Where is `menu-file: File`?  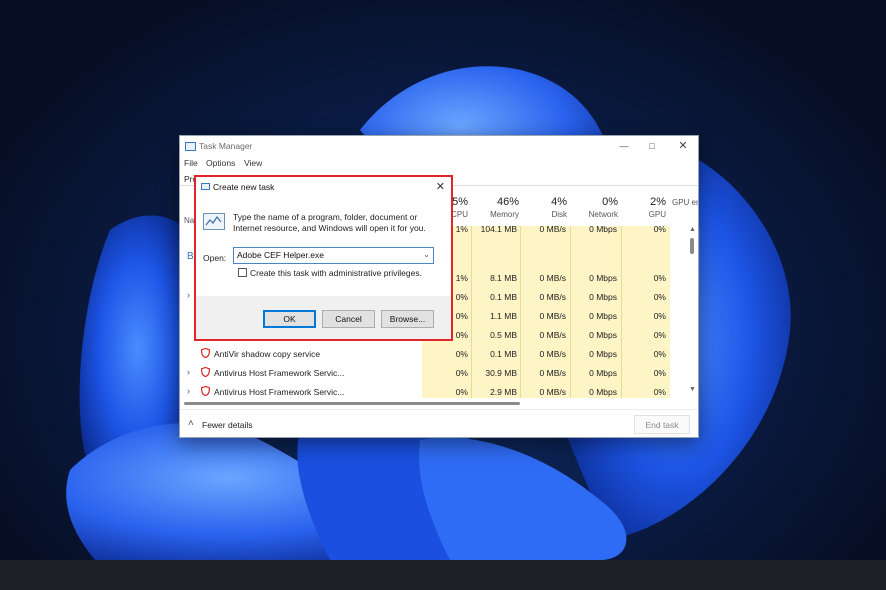 menu-file: File is located at coordinates (191, 163).